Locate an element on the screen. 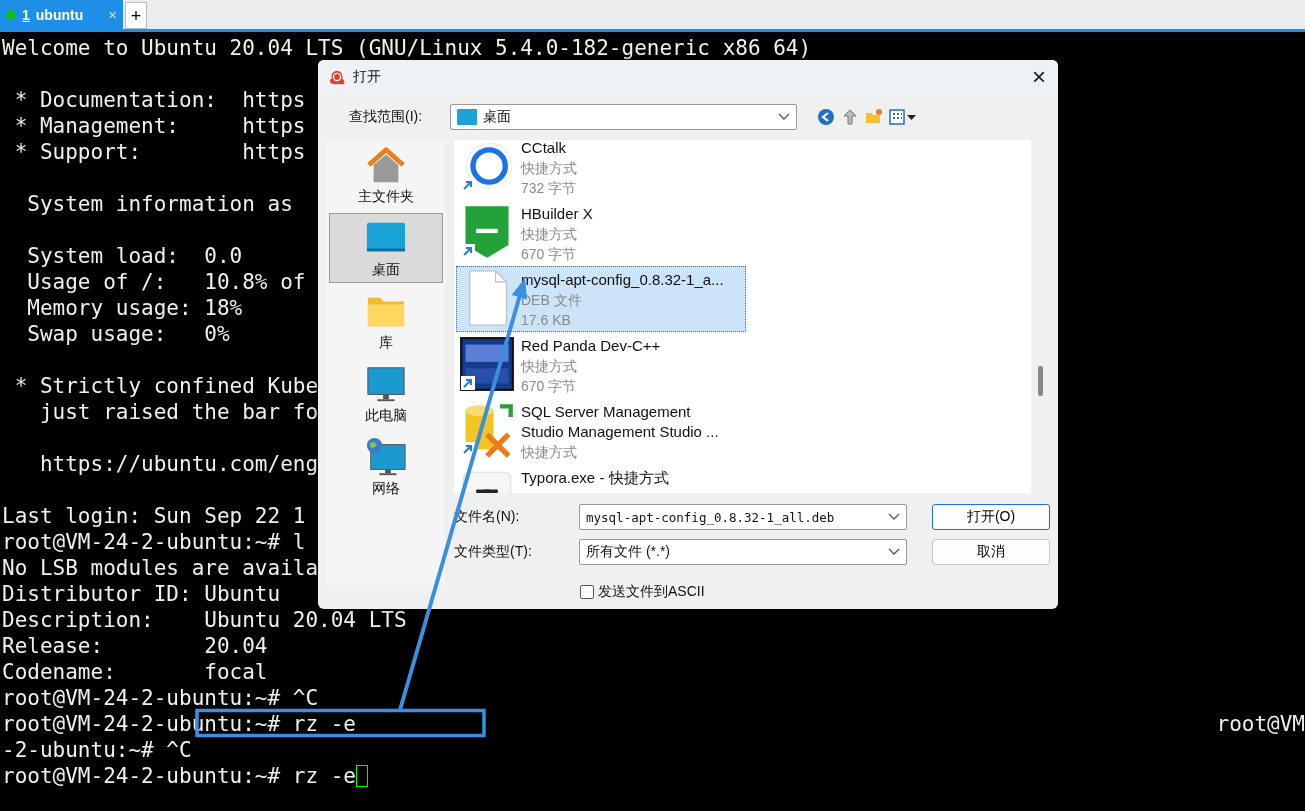  file-type-label: 文件类型(T): is located at coordinates (493, 552).